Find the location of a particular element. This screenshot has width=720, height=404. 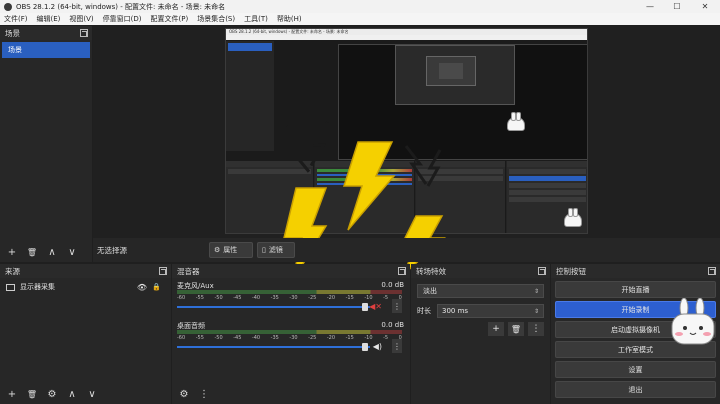

source-properties-button: ⚙ is located at coordinates (52, 394).